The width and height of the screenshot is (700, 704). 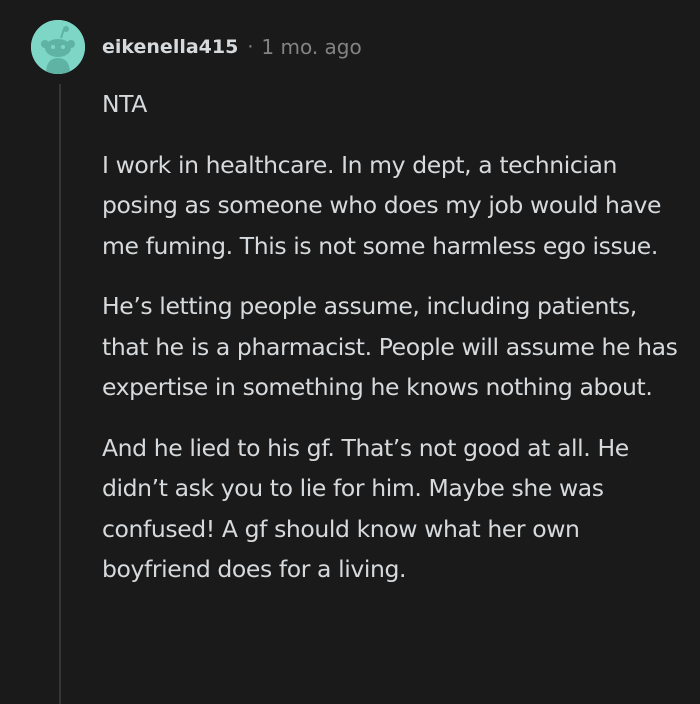 What do you see at coordinates (170, 47) in the screenshot?
I see `username-link: eikenella415` at bounding box center [170, 47].